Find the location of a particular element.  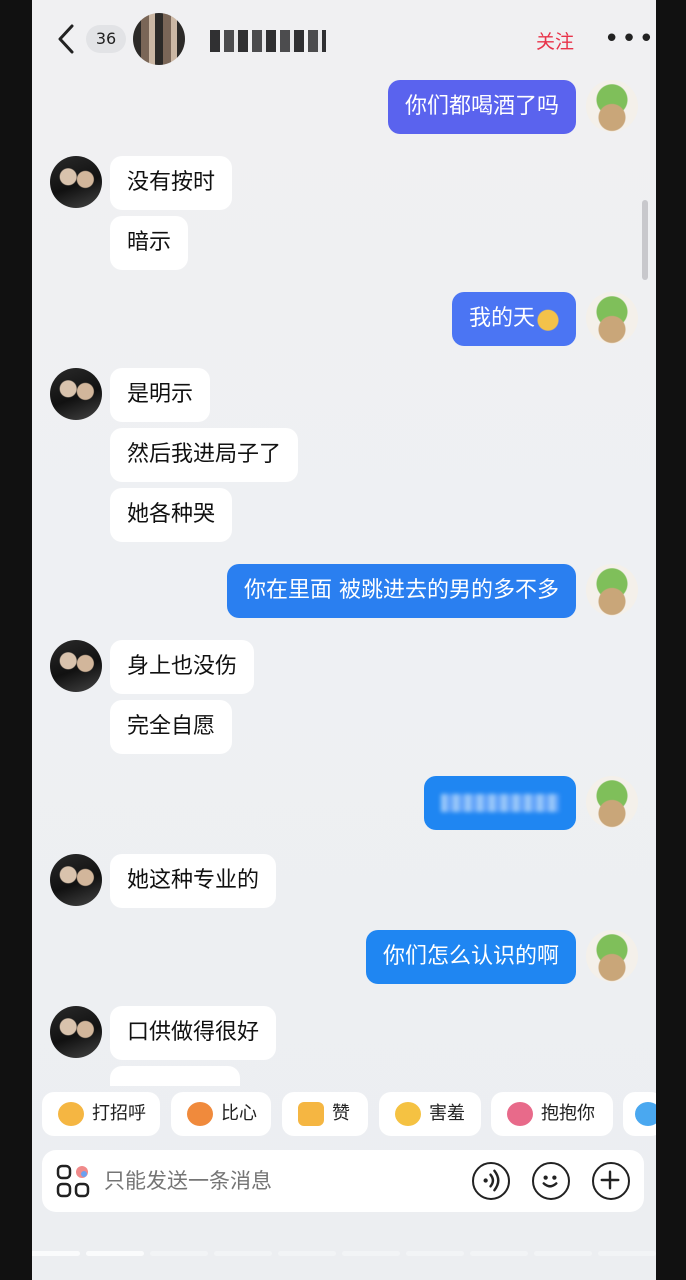

message-bubble-in: 暗示 is located at coordinates (149, 243).